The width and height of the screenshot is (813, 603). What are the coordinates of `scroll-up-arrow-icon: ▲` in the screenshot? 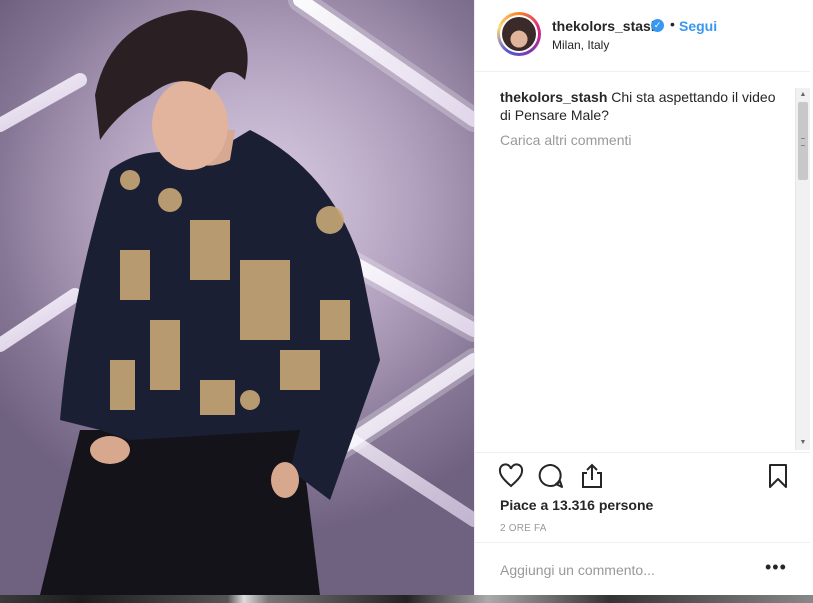 It's located at (803, 95).